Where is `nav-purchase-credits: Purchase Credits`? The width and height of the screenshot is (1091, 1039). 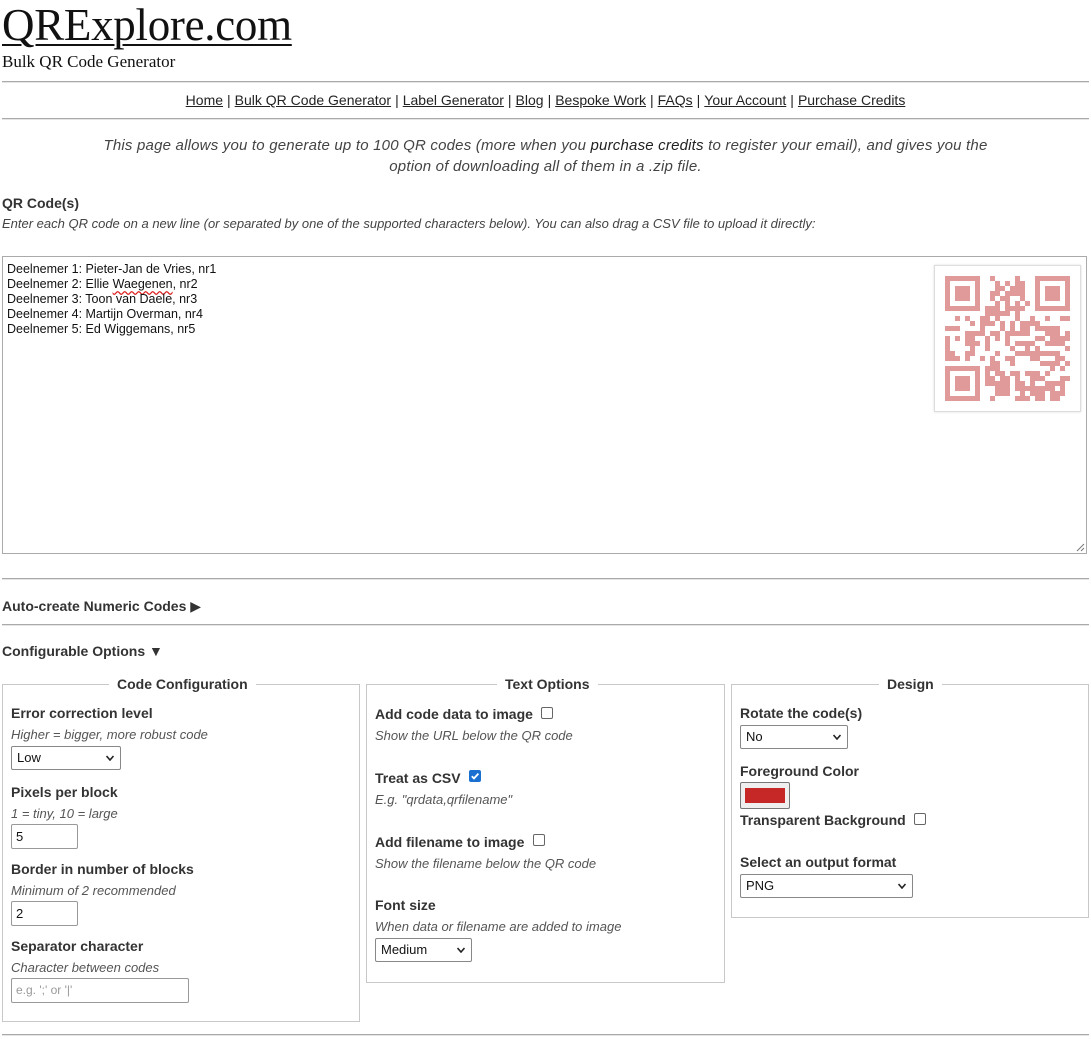 nav-purchase-credits: Purchase Credits is located at coordinates (851, 100).